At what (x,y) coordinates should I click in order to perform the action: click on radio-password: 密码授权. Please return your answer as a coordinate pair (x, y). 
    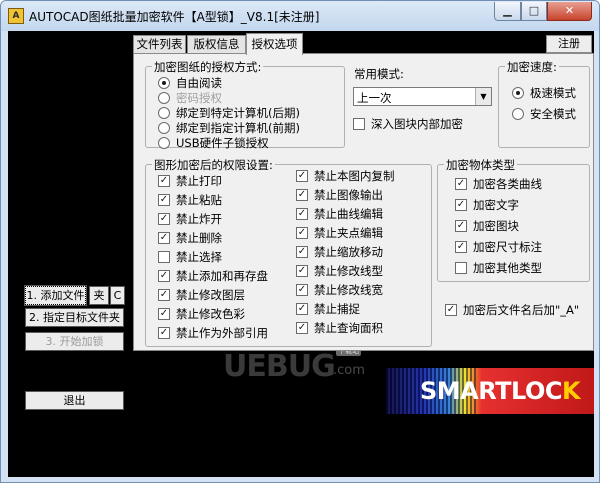
    Looking at the image, I should click on (190, 98).